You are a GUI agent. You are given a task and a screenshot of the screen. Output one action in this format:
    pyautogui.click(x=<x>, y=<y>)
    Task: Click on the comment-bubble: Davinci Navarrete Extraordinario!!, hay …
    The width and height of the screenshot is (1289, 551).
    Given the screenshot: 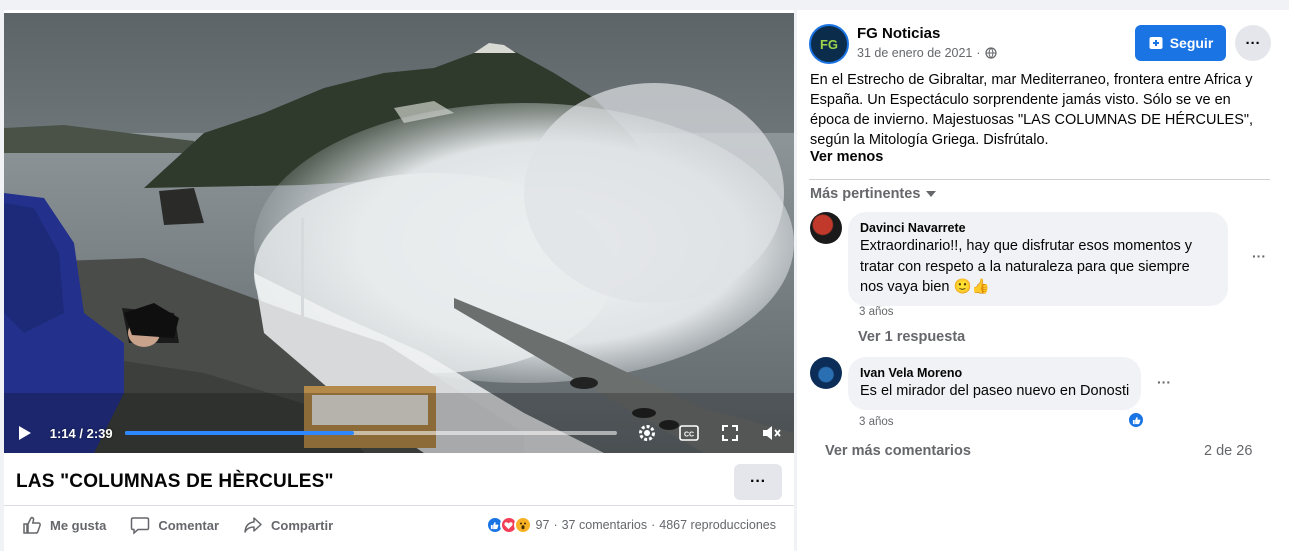 What is the action you would take?
    pyautogui.click(x=1038, y=259)
    